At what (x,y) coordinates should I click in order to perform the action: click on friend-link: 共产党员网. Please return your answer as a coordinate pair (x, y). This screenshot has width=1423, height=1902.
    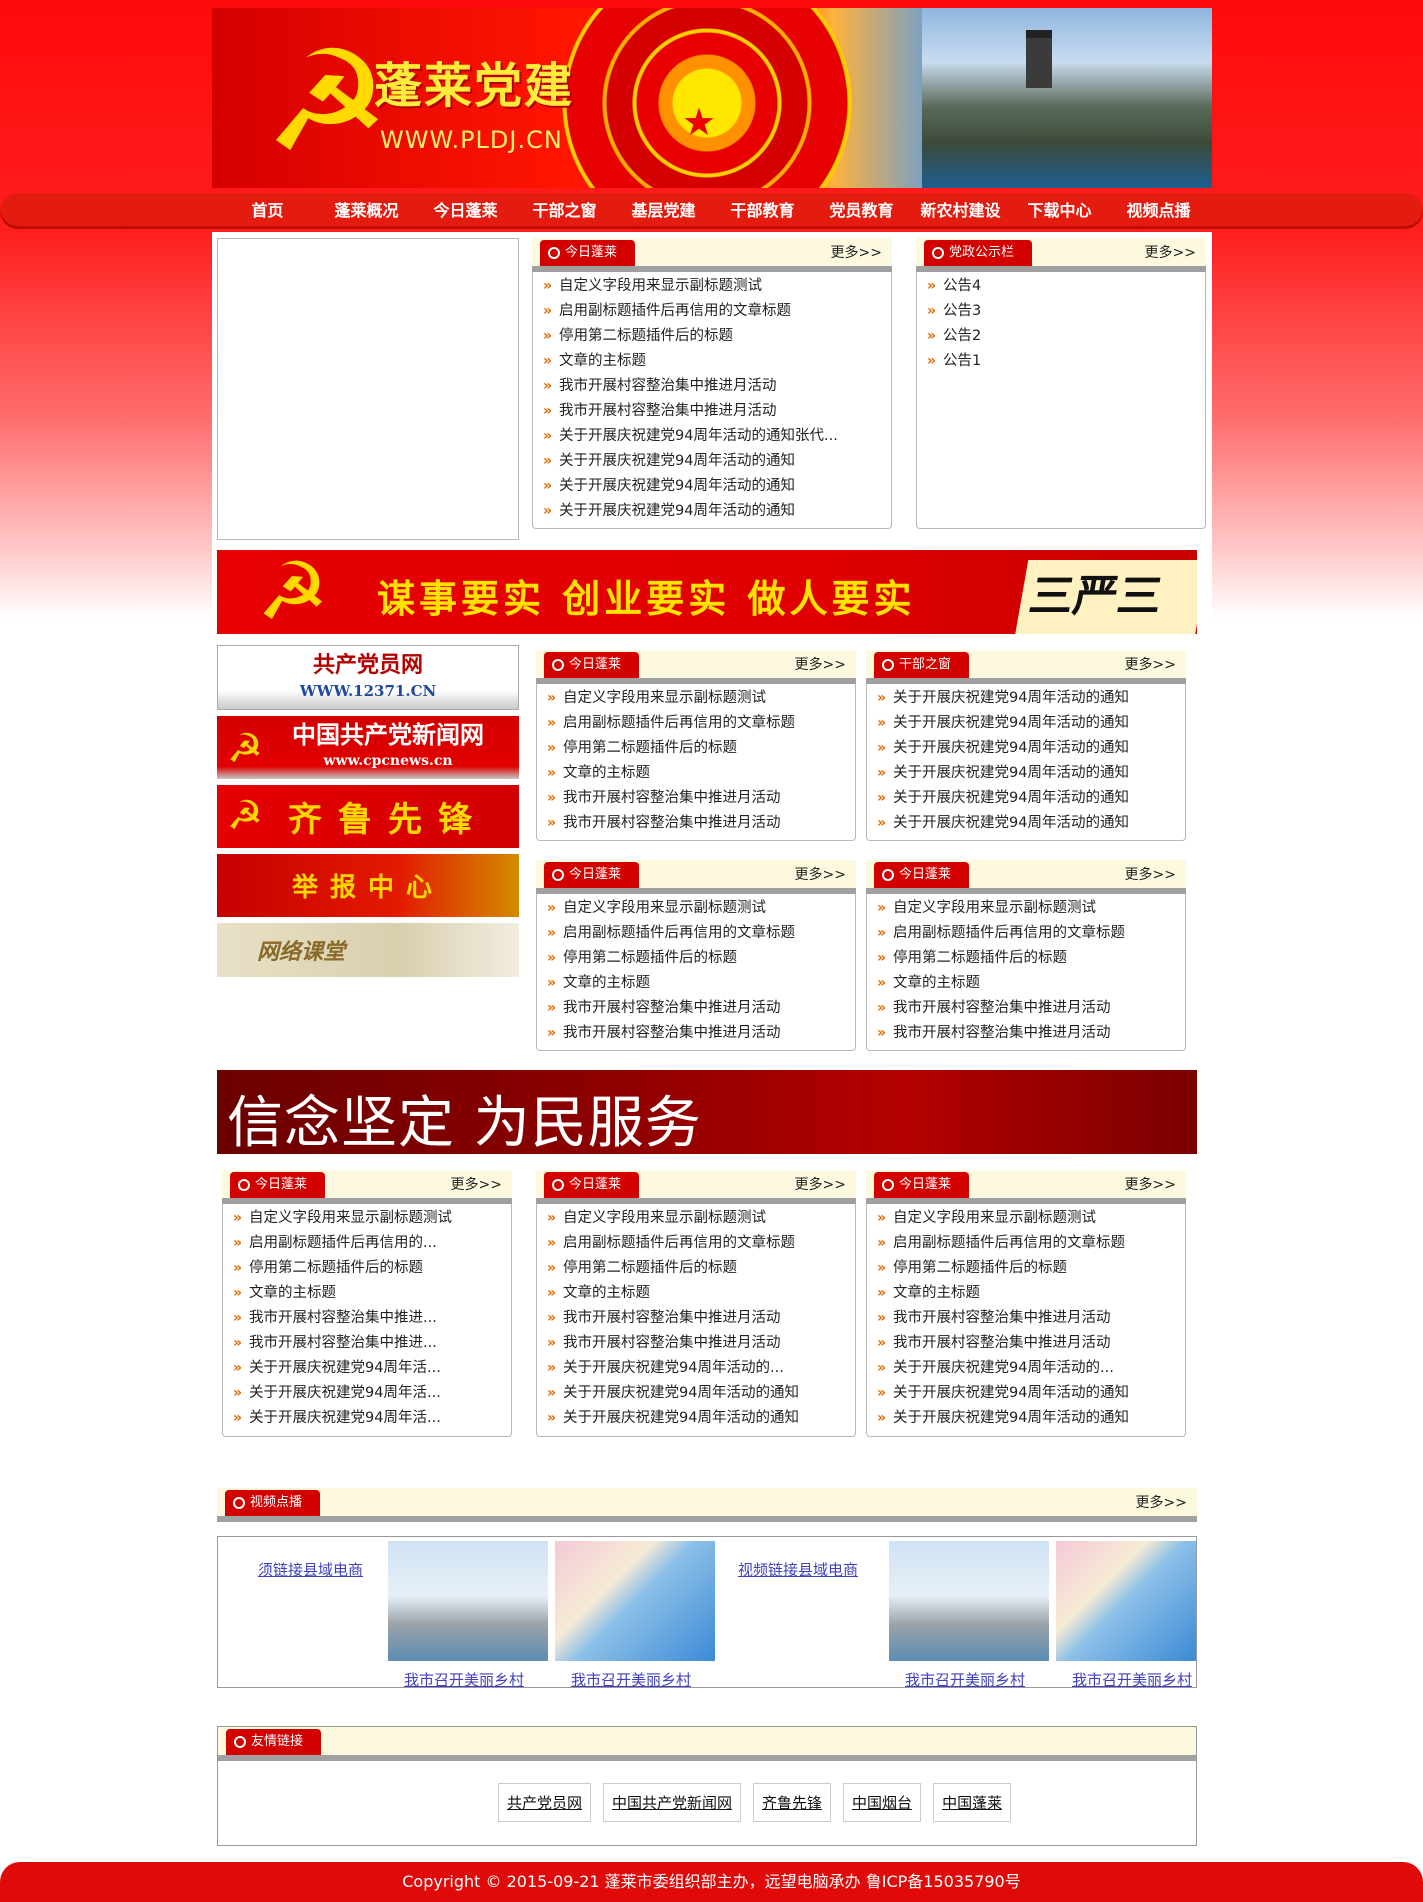
    Looking at the image, I should click on (545, 1802).